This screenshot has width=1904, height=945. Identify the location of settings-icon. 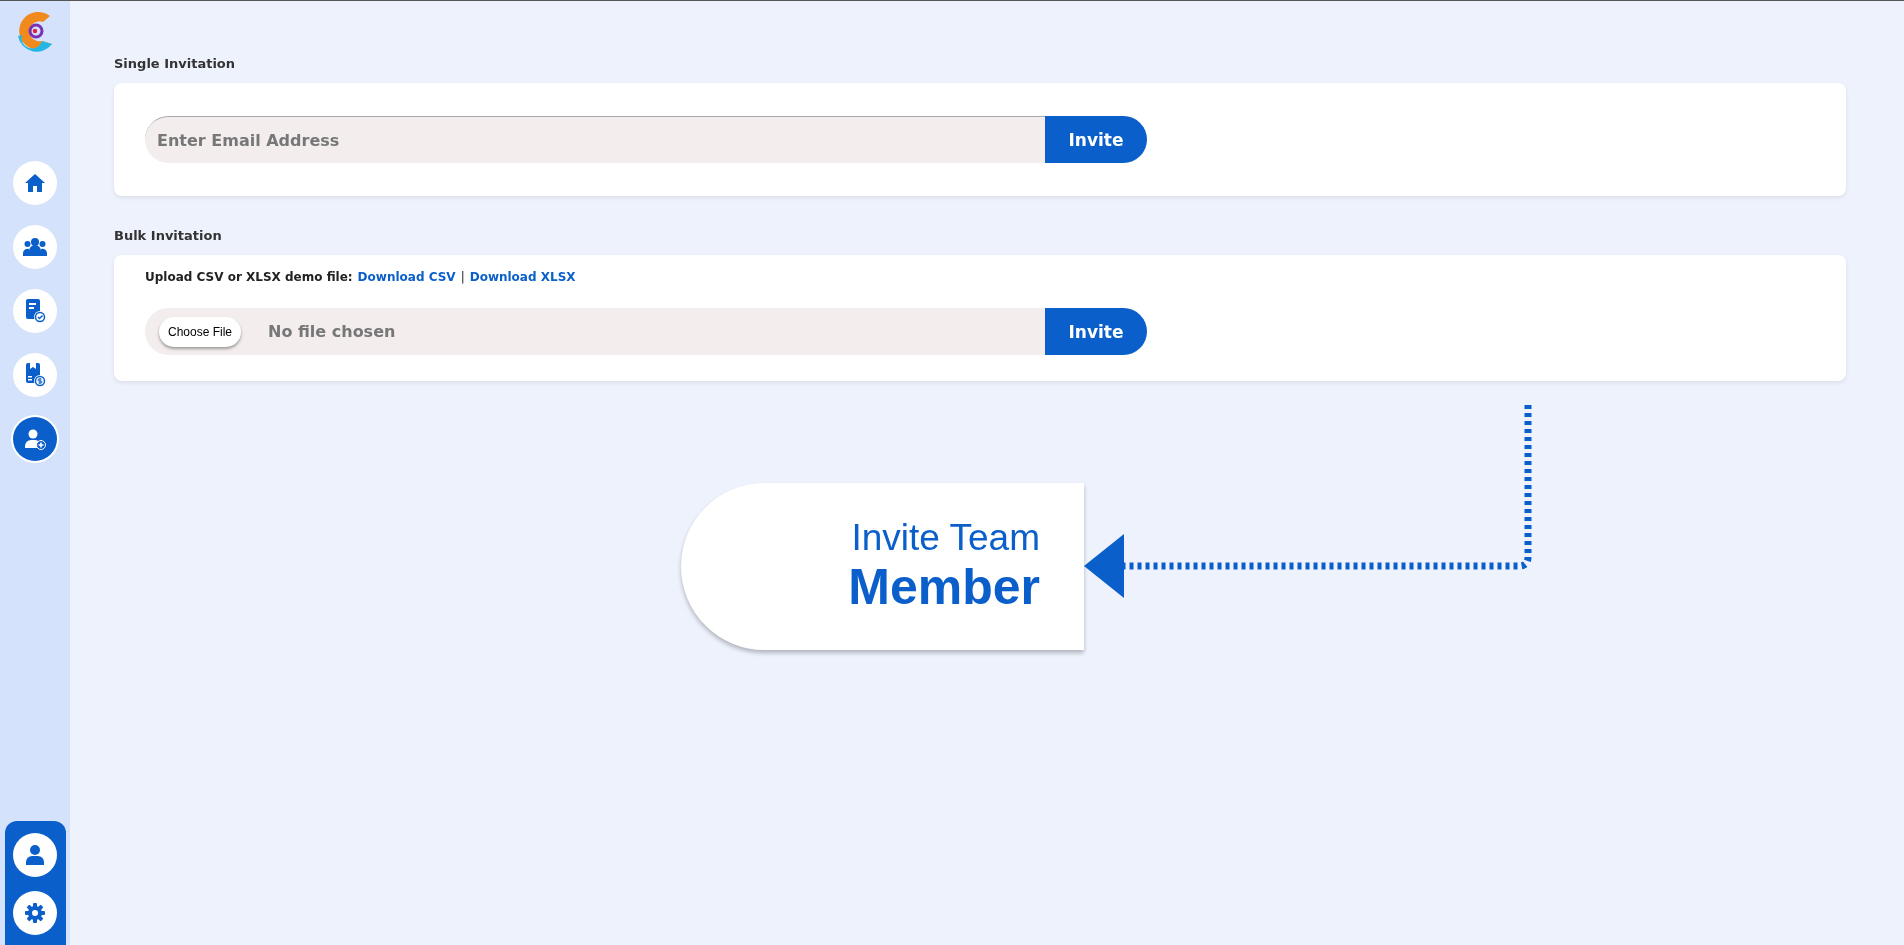
(35, 913).